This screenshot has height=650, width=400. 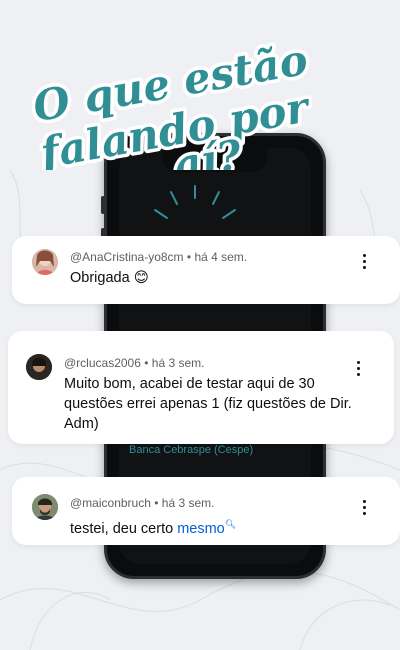 I want to click on comment-meta: @rclucas2006 • há 3 sem., so click(x=134, y=363).